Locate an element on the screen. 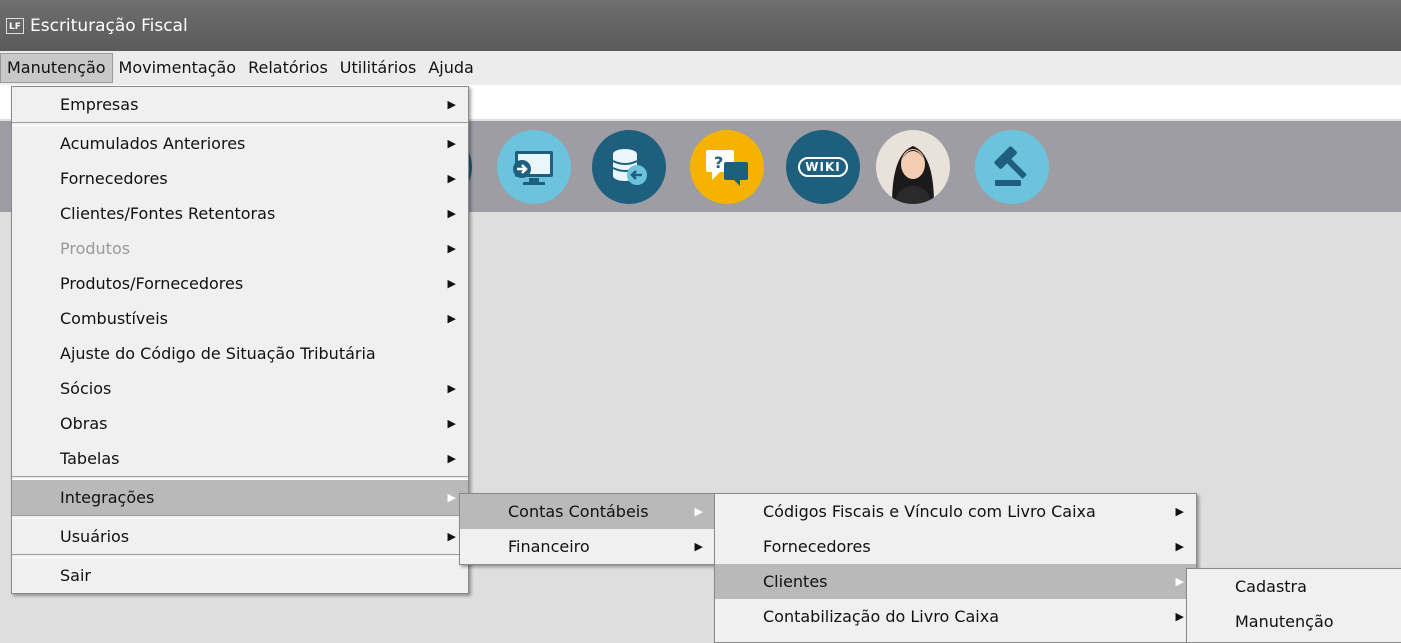 This screenshot has width=1401, height=643. menu-item-label: Clientes is located at coordinates (795, 581).